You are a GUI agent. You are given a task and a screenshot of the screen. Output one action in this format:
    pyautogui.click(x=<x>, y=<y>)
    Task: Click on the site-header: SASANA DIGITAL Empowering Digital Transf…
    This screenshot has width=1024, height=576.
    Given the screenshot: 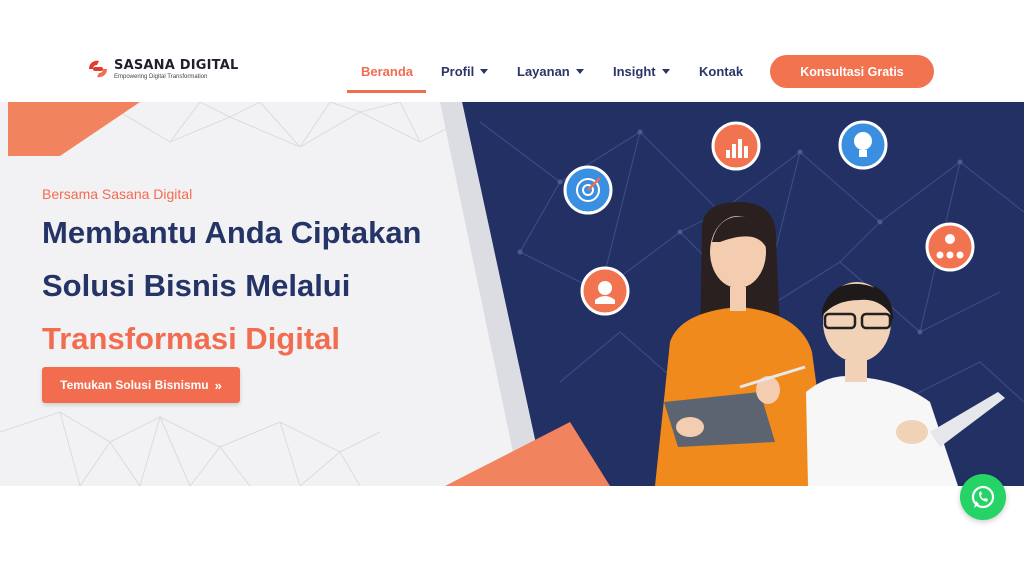 What is the action you would take?
    pyautogui.click(x=512, y=71)
    